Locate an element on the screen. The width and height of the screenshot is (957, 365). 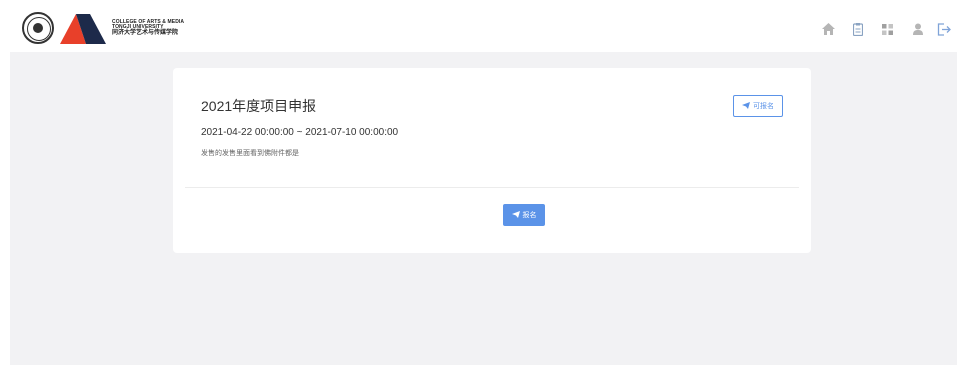
grid-icon is located at coordinates (887, 29).